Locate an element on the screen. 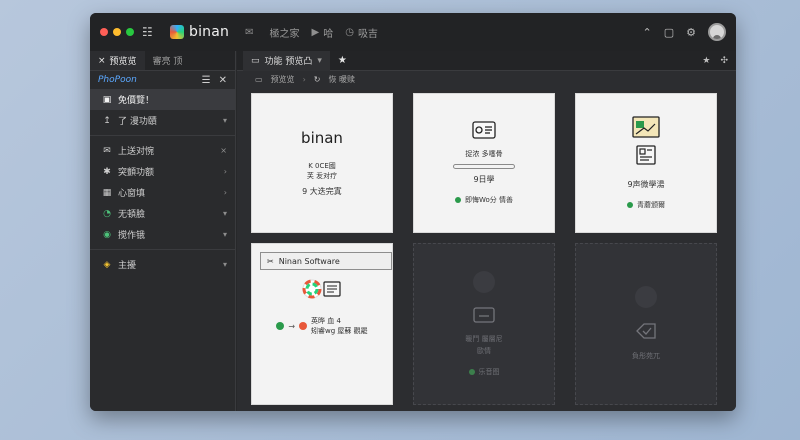  gear-icon: ✱ is located at coordinates (107, 171).